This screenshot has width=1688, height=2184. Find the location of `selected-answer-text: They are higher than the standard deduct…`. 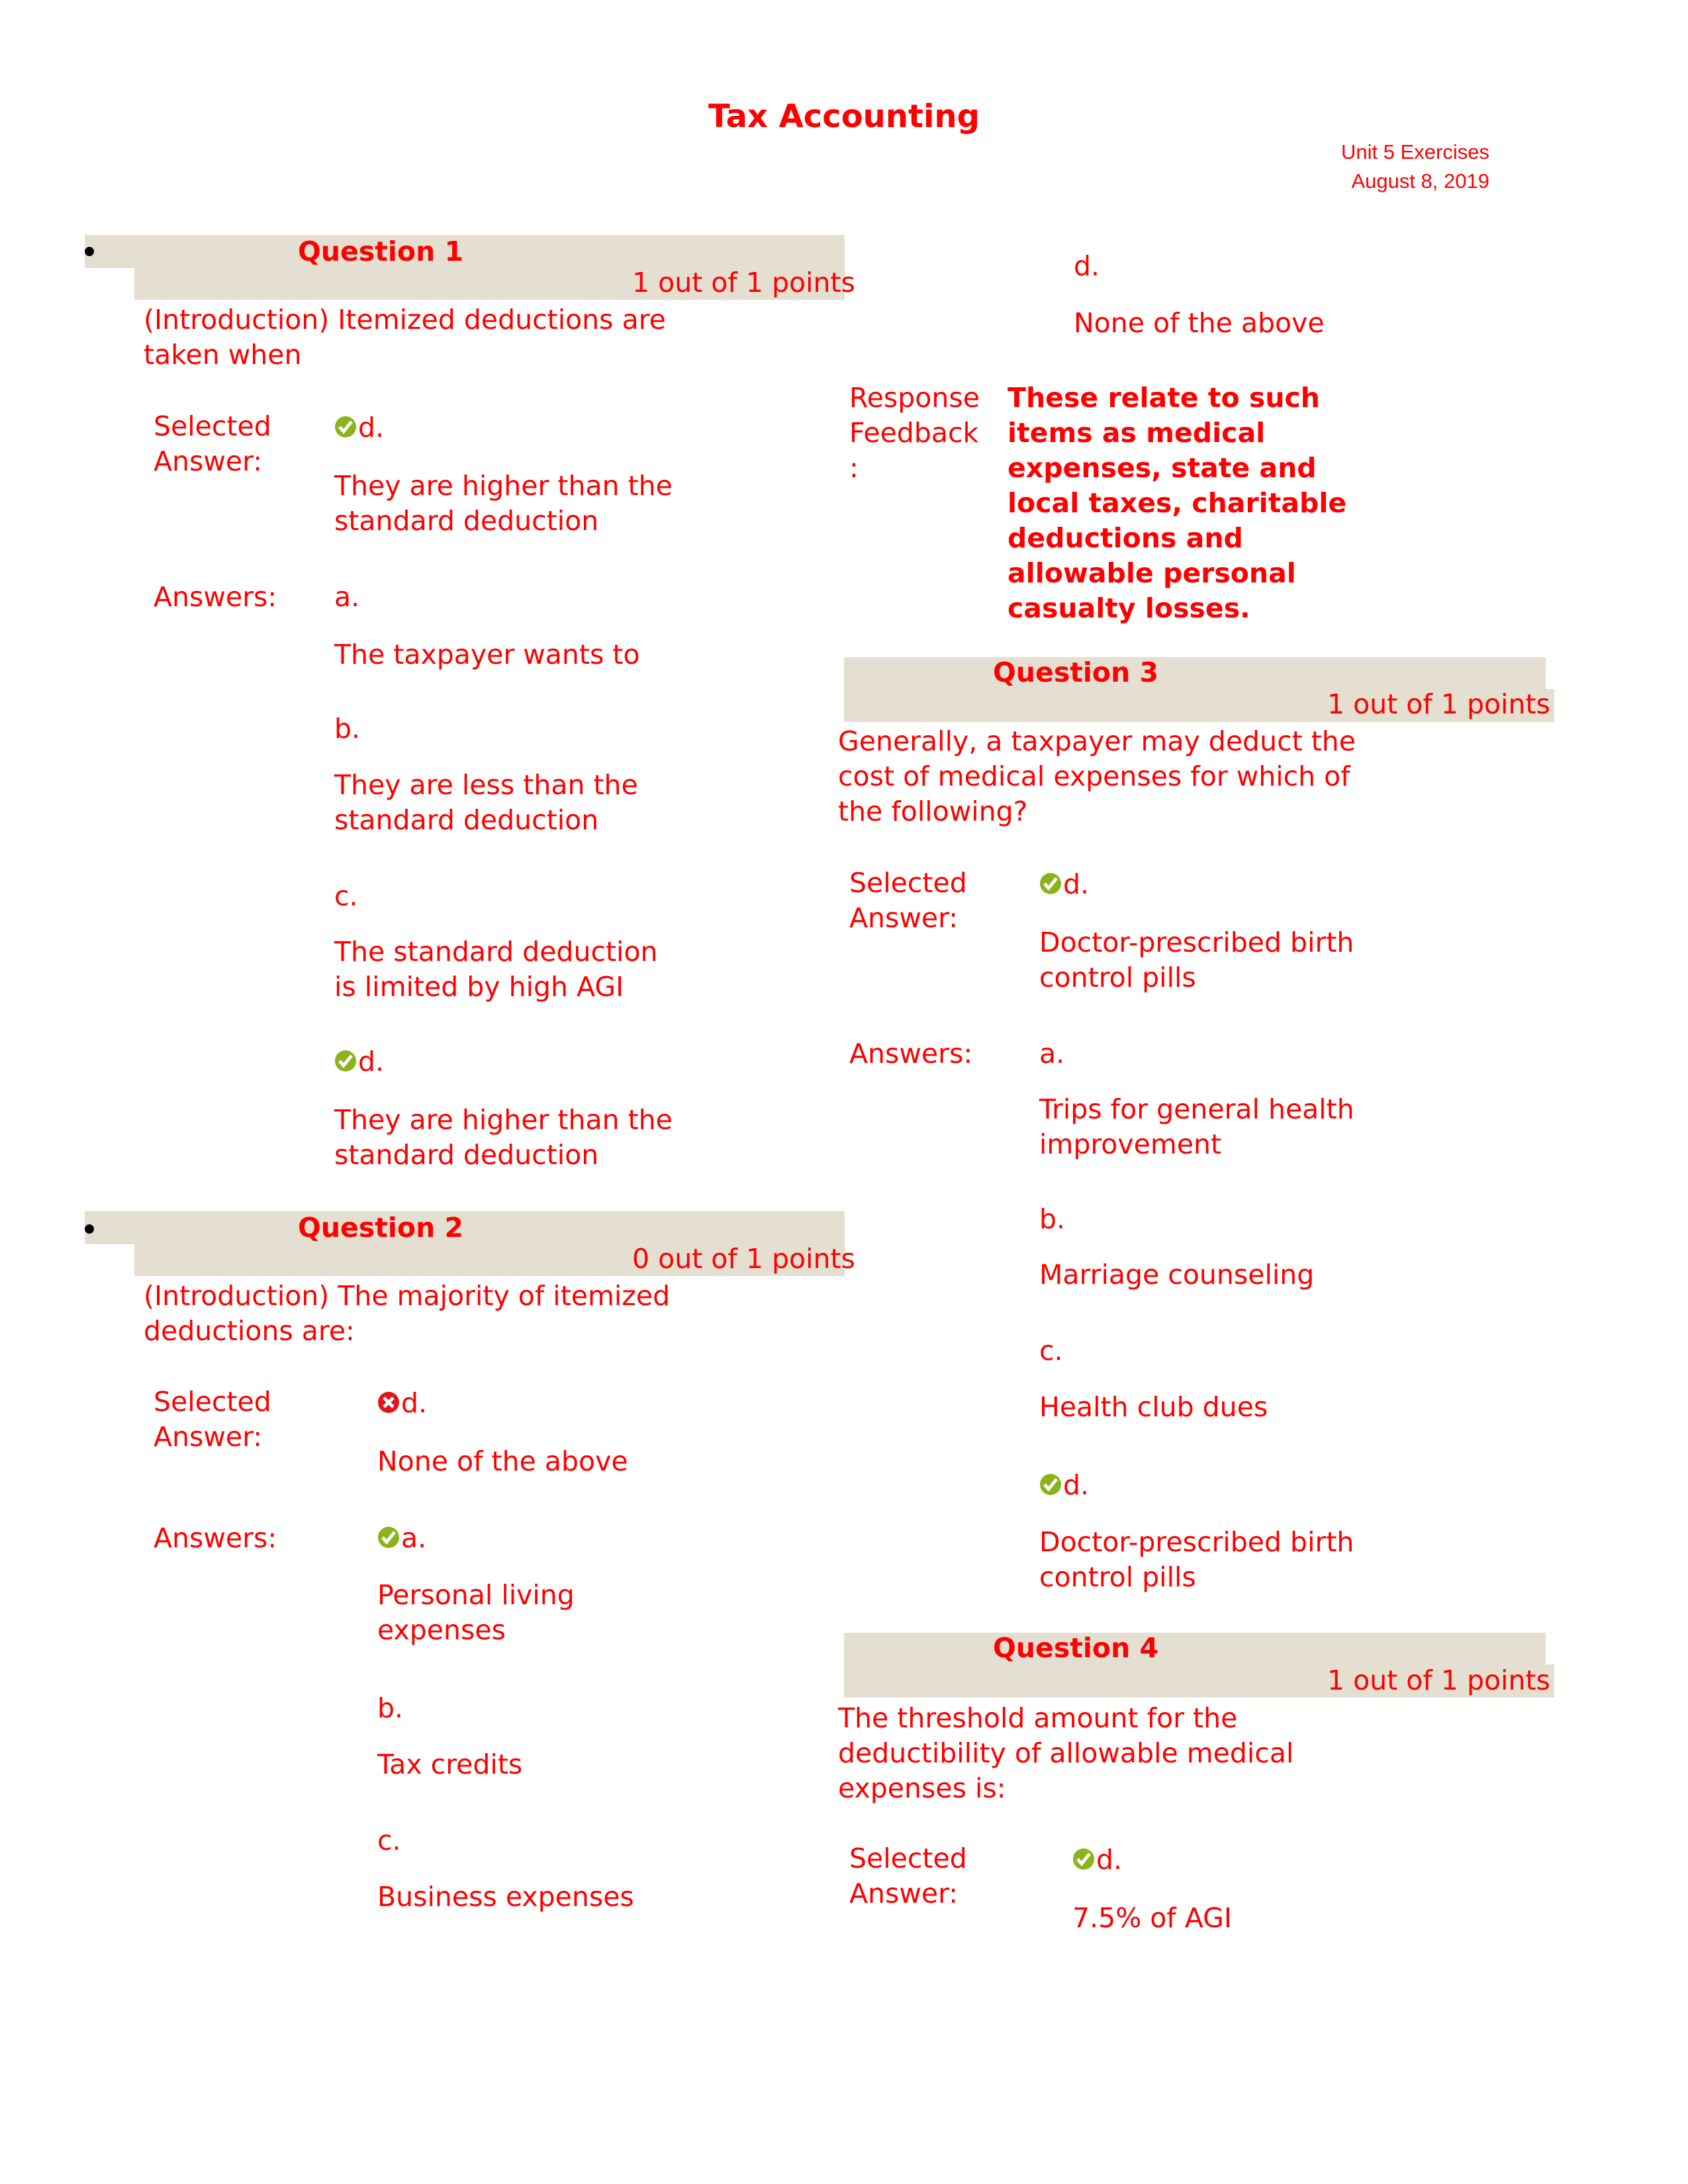

selected-answer-text: They are higher than the standard deduct… is located at coordinates (503, 503).